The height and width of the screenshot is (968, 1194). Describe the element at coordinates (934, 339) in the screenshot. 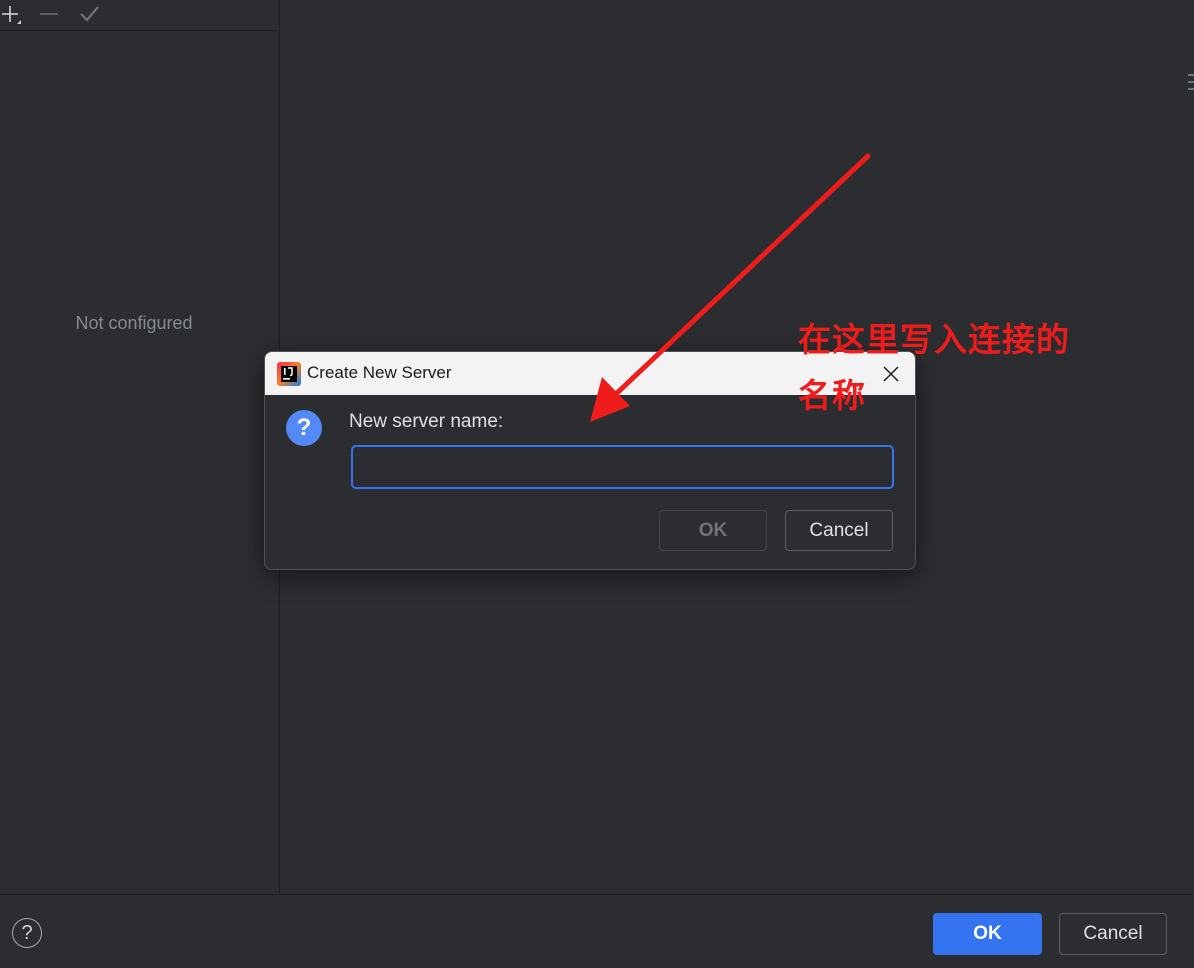

I see `annotation-line-1: 在这里写入连接的` at that location.